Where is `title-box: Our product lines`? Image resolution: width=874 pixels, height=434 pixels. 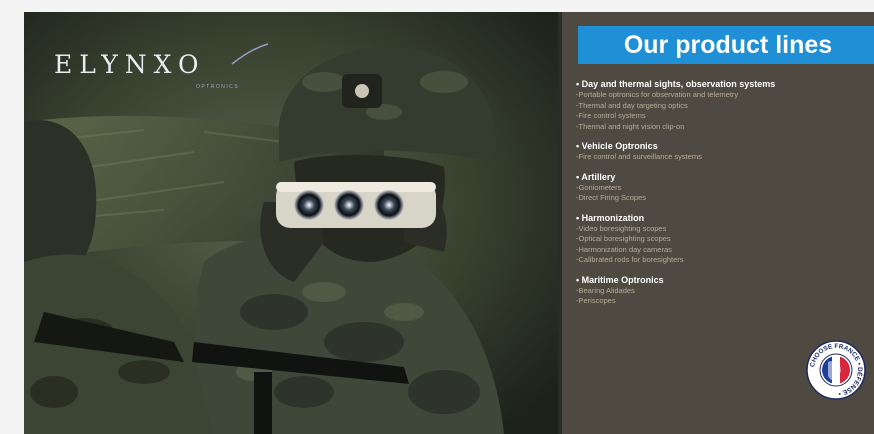
title-box: Our product lines is located at coordinates (726, 45).